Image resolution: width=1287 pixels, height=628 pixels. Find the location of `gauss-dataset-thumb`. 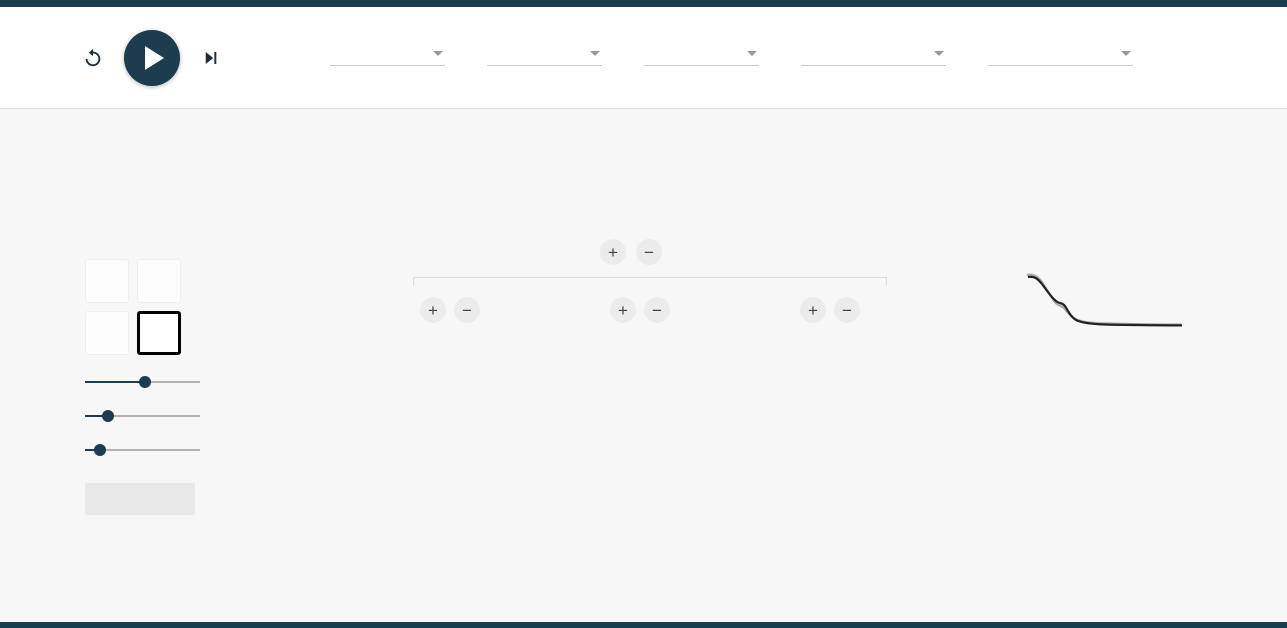

gauss-dataset-thumb is located at coordinates (107, 333).